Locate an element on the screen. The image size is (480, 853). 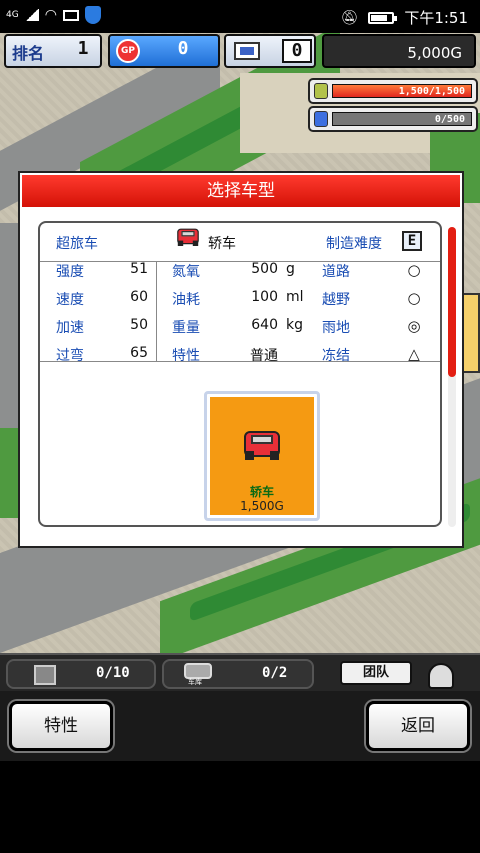
car-card-body: 轿车 1,500G is located at coordinates (262, 456).